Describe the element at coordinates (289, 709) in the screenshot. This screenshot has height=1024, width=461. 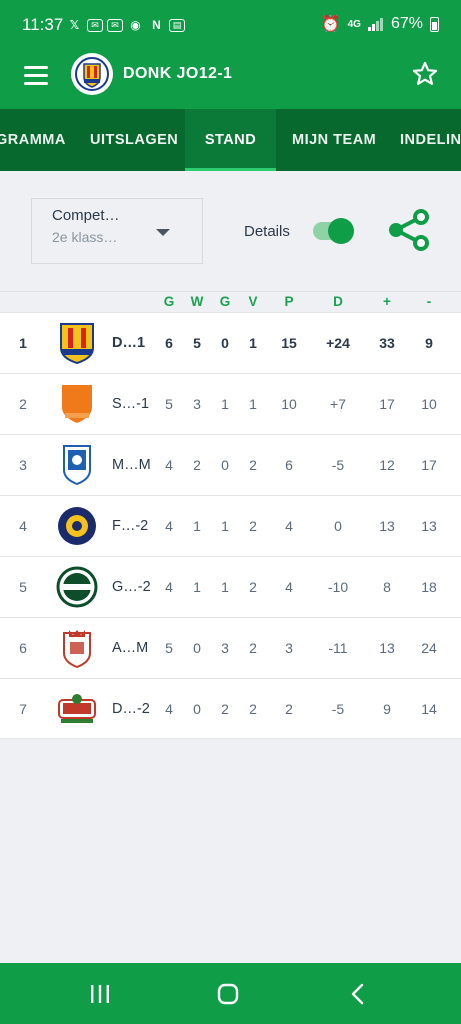
I see `points: 2` at that location.